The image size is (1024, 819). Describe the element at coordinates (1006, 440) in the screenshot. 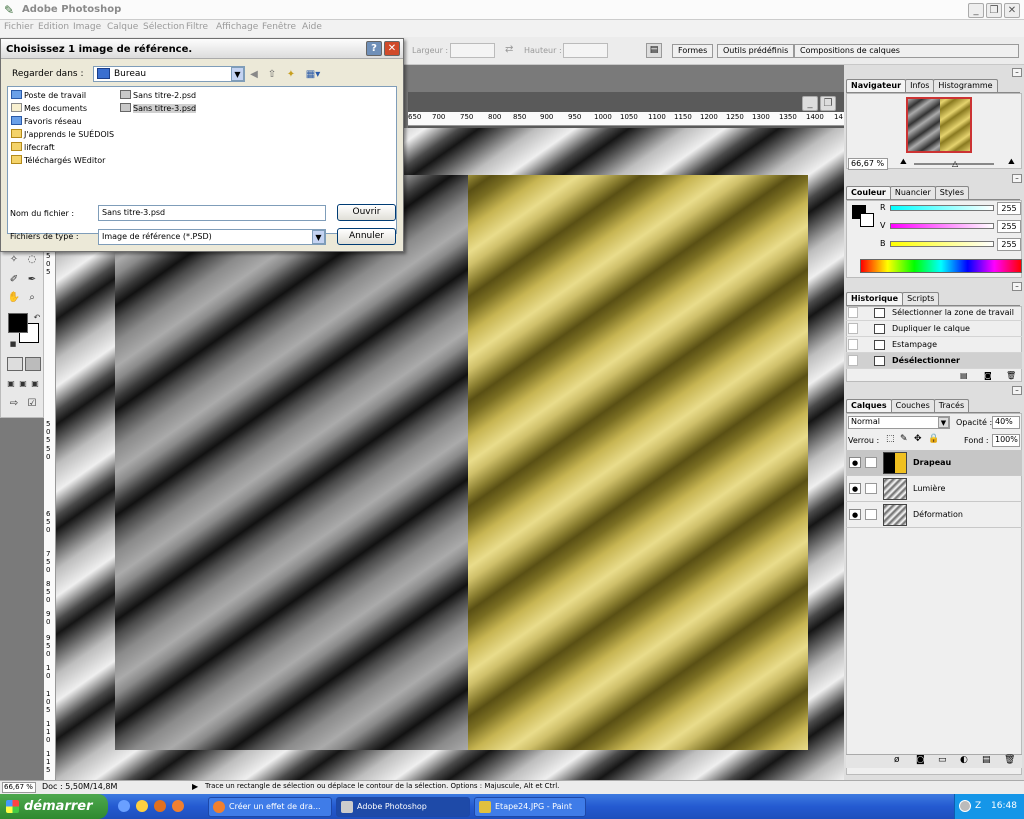

I see `fill-input: 100%` at that location.